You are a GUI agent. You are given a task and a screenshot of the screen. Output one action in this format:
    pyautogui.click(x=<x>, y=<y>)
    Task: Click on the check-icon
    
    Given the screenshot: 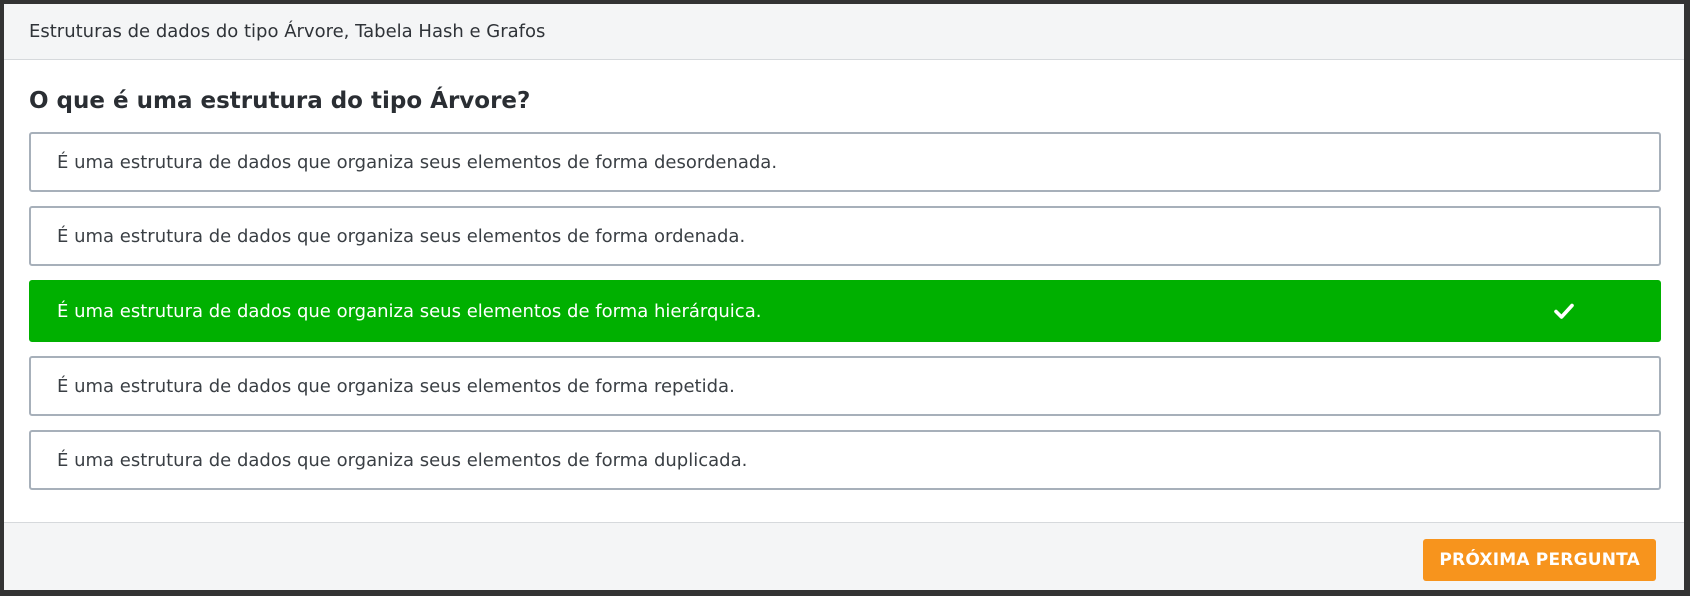 What is the action you would take?
    pyautogui.click(x=1564, y=311)
    